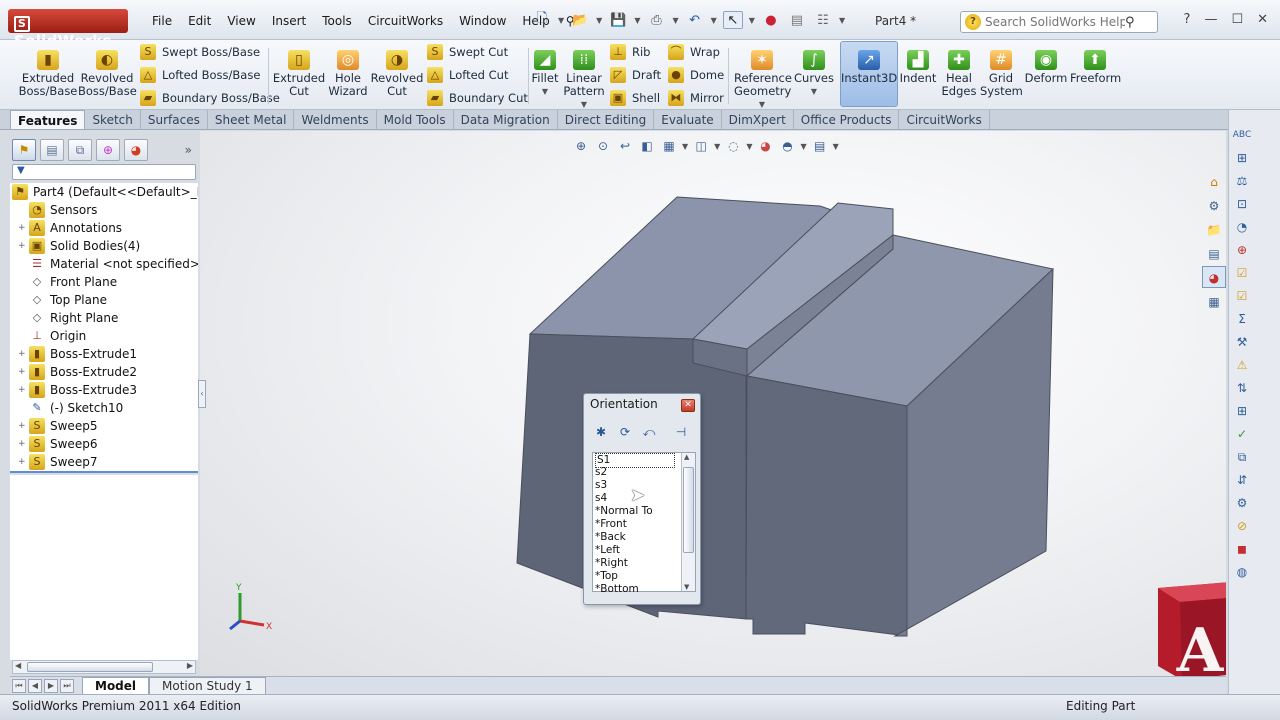 The image size is (1280, 720). What do you see at coordinates (1214, 229) in the screenshot?
I see `file-explorer-icon: 📁` at bounding box center [1214, 229].